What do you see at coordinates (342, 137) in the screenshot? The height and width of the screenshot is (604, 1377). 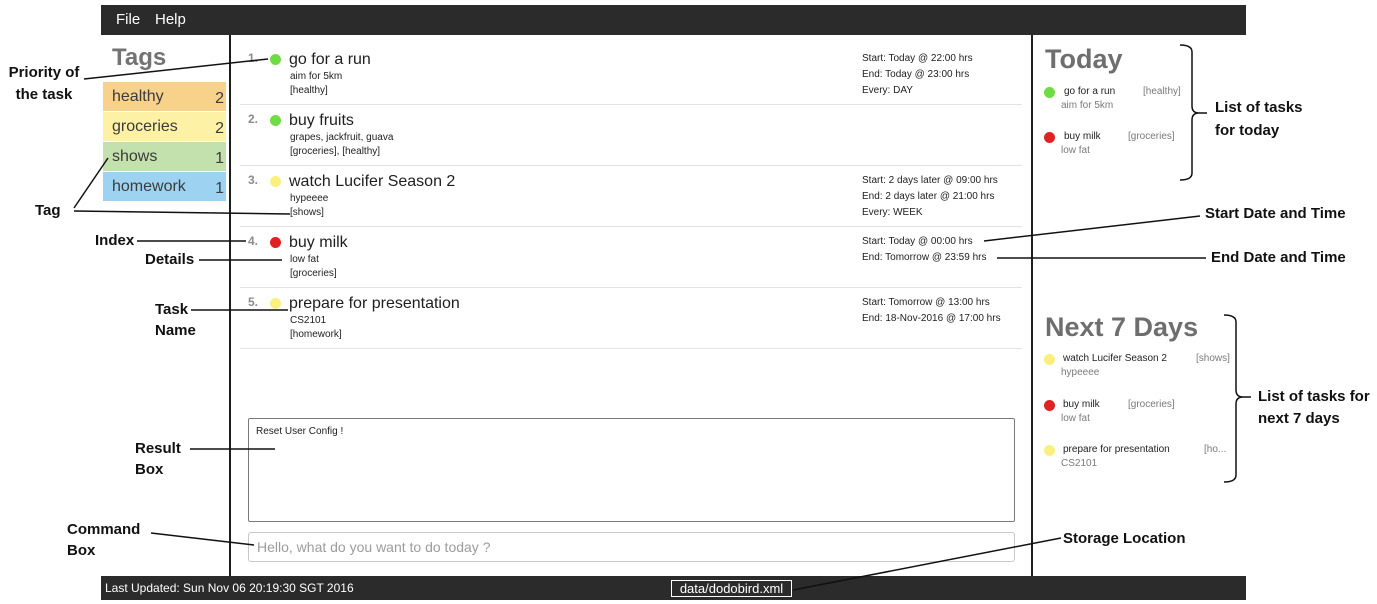 I see `task-details: grapes, jackfruit, guava` at bounding box center [342, 137].